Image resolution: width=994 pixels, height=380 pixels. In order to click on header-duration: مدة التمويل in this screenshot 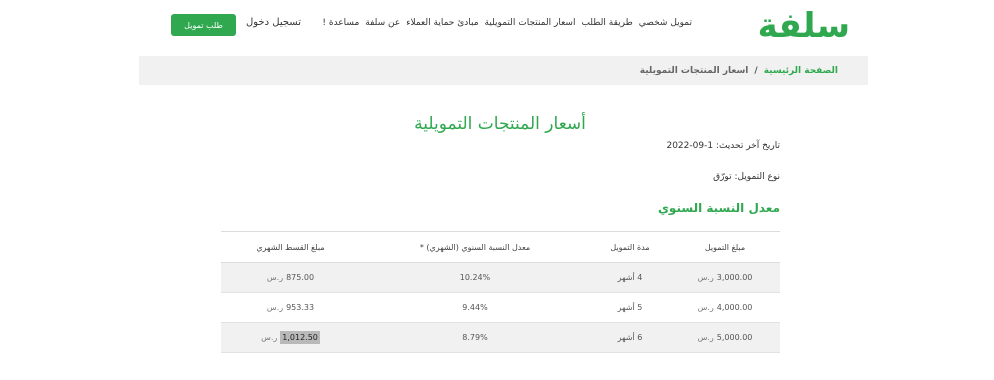, I will do `click(630, 247)`.